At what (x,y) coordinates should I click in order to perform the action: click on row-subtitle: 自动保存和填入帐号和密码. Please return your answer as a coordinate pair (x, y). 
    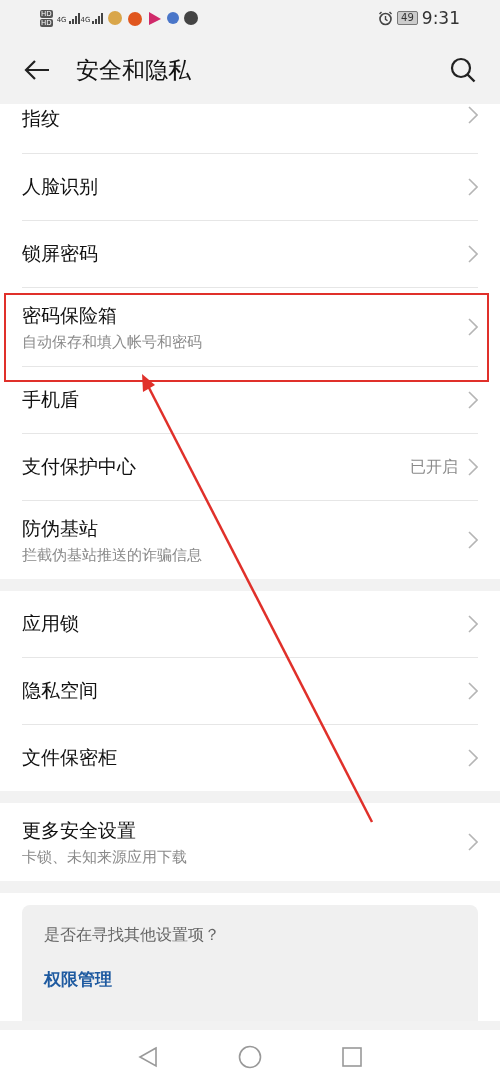
    Looking at the image, I should click on (112, 342).